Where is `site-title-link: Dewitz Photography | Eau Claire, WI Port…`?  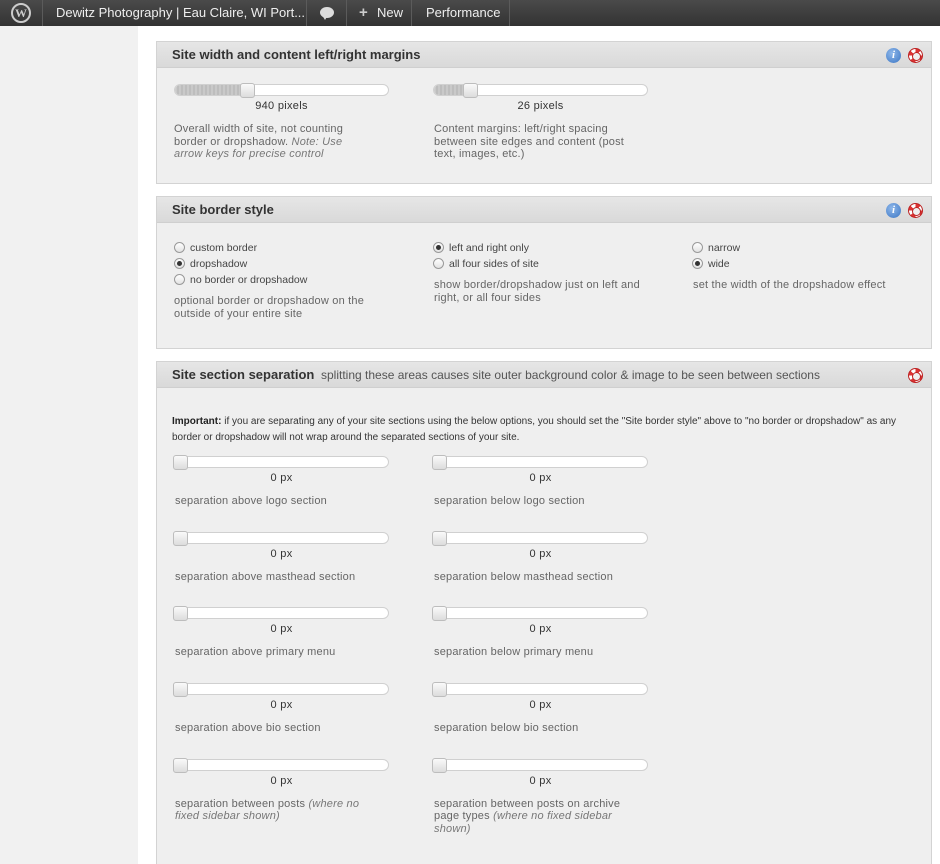
site-title-link: Dewitz Photography | Eau Claire, WI Port… is located at coordinates (180, 13).